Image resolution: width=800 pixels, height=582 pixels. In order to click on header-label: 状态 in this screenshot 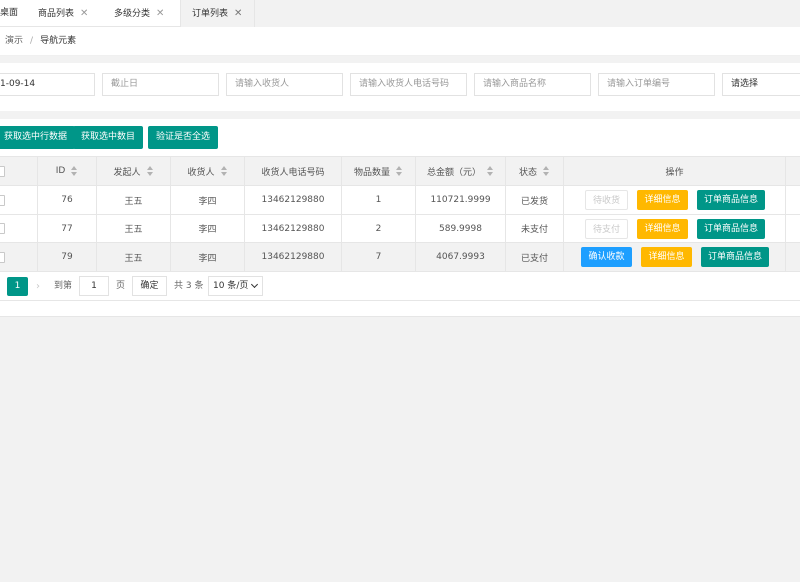, I will do `click(527, 172)`.